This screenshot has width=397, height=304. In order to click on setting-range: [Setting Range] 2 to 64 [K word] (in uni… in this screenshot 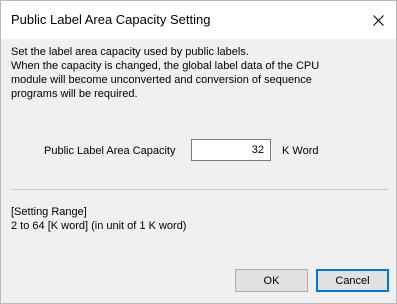, I will do `click(98, 219)`.